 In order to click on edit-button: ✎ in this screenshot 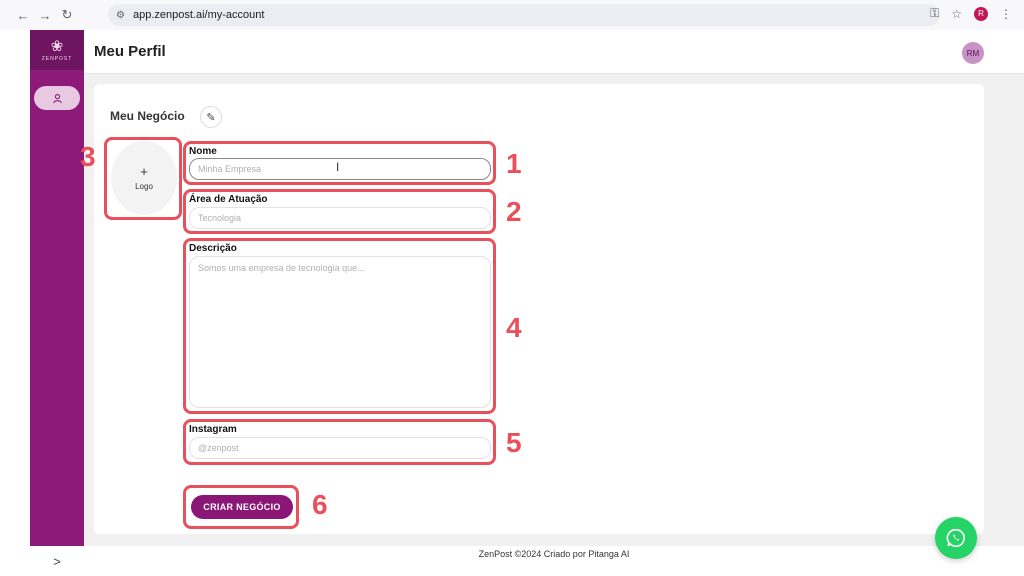, I will do `click(211, 117)`.